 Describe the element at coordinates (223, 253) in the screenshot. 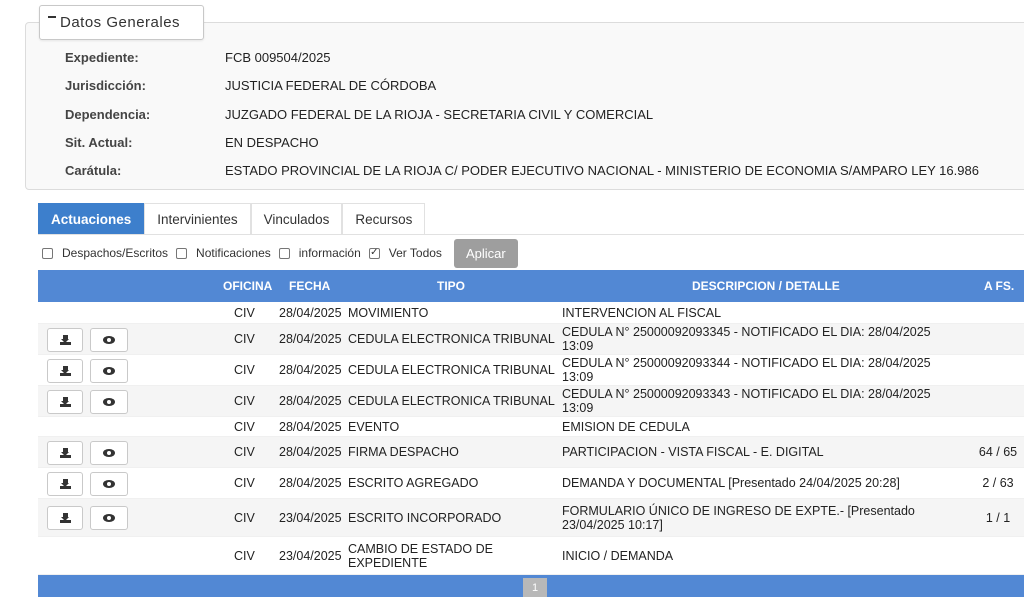

I see `filter-notificaciones: Notificaciones` at that location.